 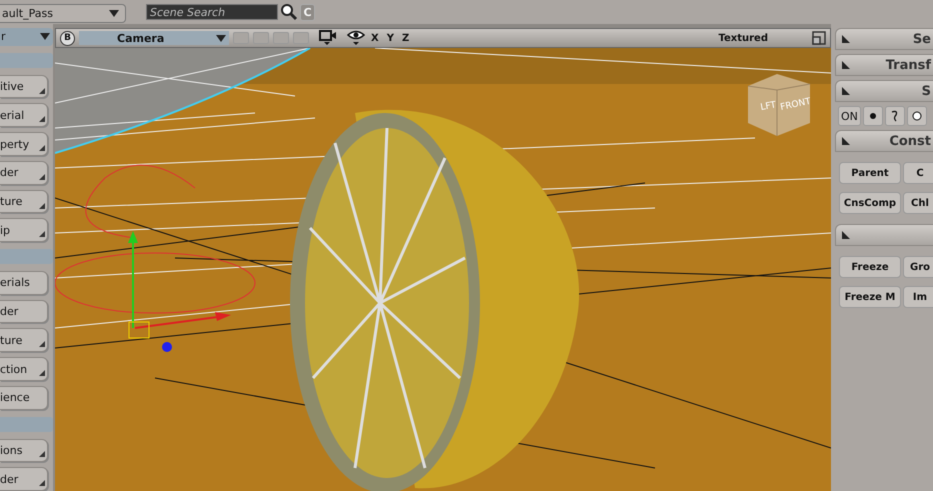 I want to click on tool-button: Im, so click(x=918, y=297).